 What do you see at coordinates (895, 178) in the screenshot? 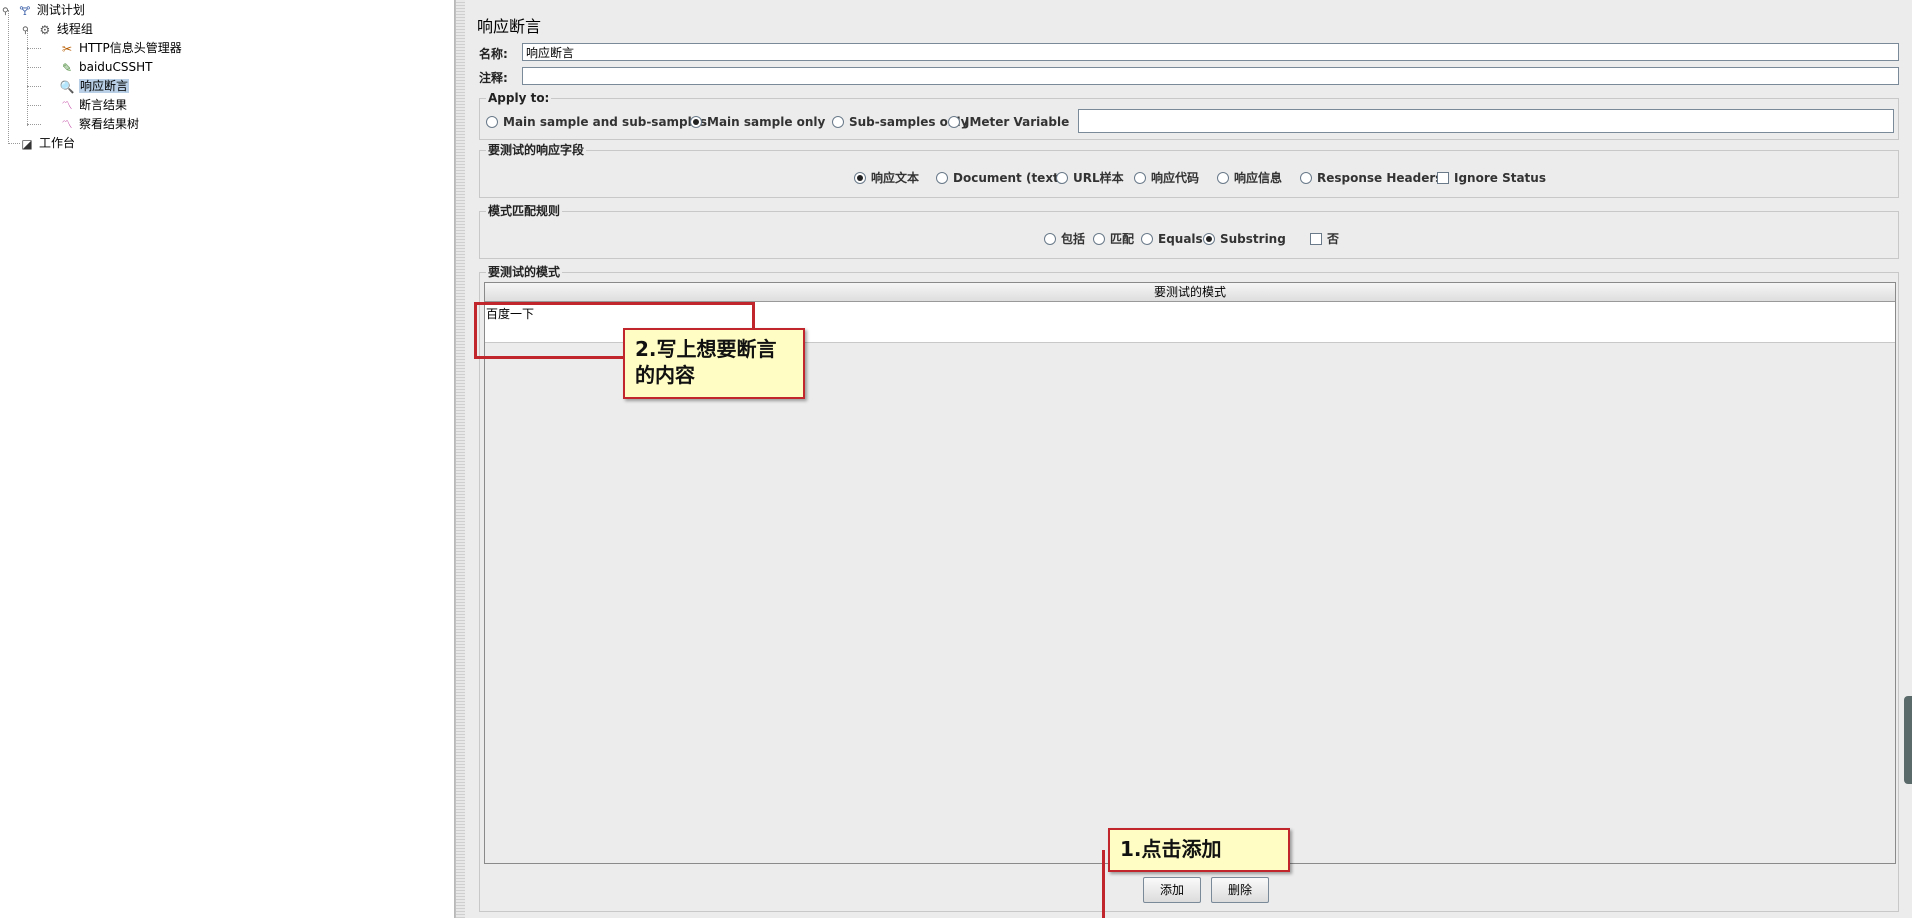
I see `radio-label: 响应文本` at bounding box center [895, 178].